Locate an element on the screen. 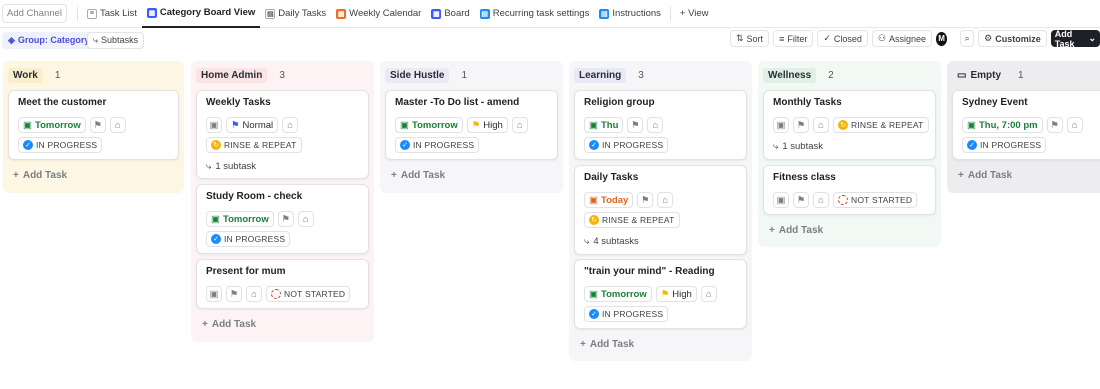  sort-label: Sort is located at coordinates (755, 38).